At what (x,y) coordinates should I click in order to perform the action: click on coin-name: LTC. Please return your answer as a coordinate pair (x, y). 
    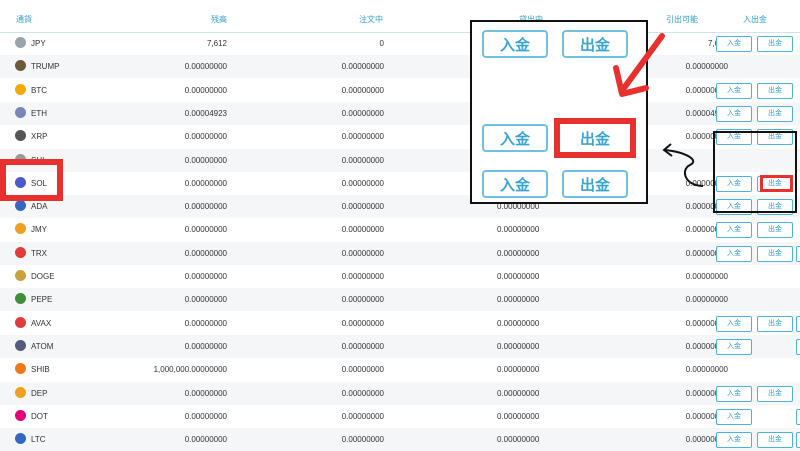
    Looking at the image, I should click on (38, 440).